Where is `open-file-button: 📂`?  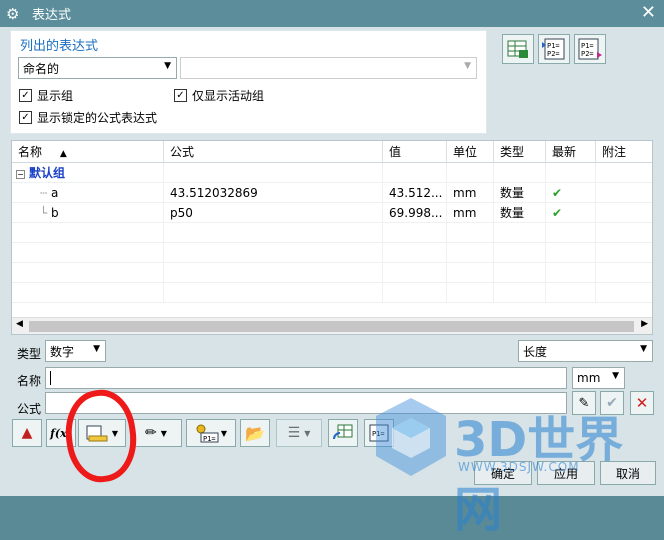
open-file-button: 📂 is located at coordinates (255, 433).